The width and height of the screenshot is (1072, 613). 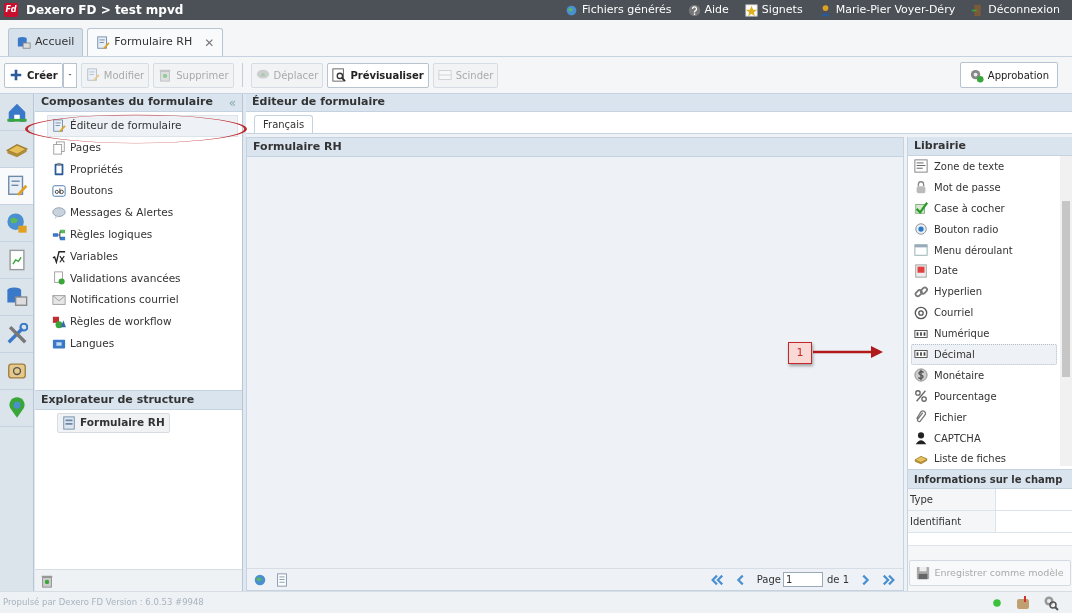 What do you see at coordinates (921, 187) in the screenshot?
I see `padlock-icon` at bounding box center [921, 187].